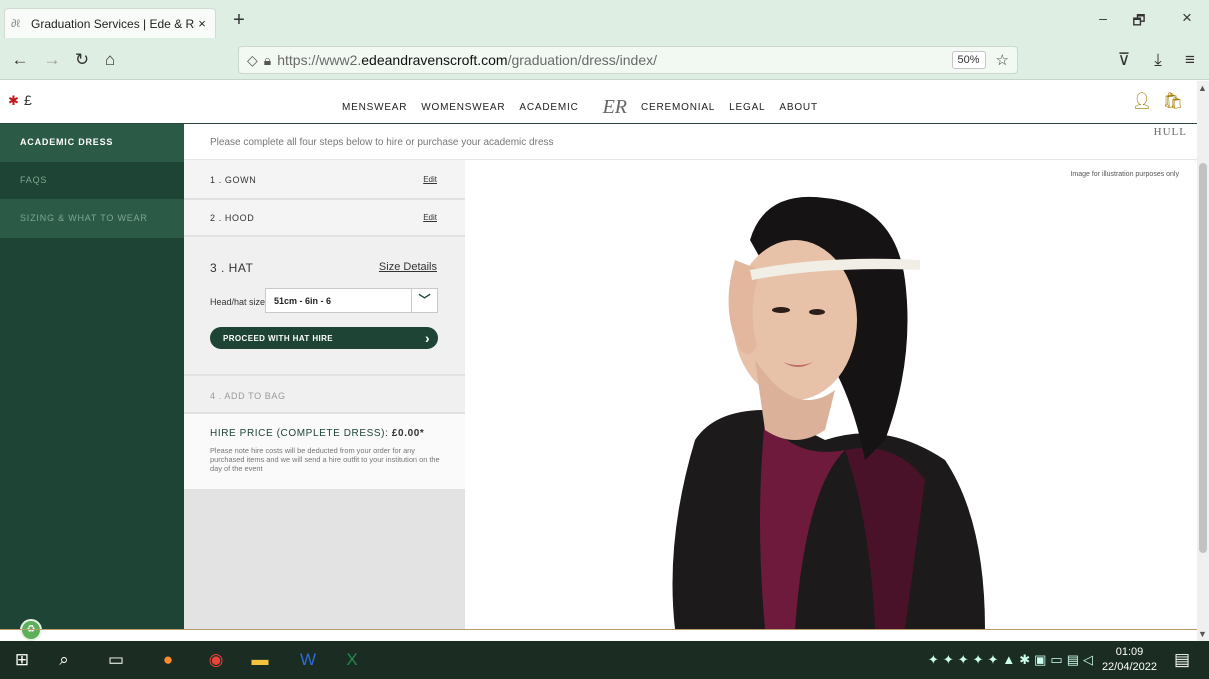 Image resolution: width=1209 pixels, height=679 pixels. I want to click on scroll-down-icon: ▼, so click(1202, 634).